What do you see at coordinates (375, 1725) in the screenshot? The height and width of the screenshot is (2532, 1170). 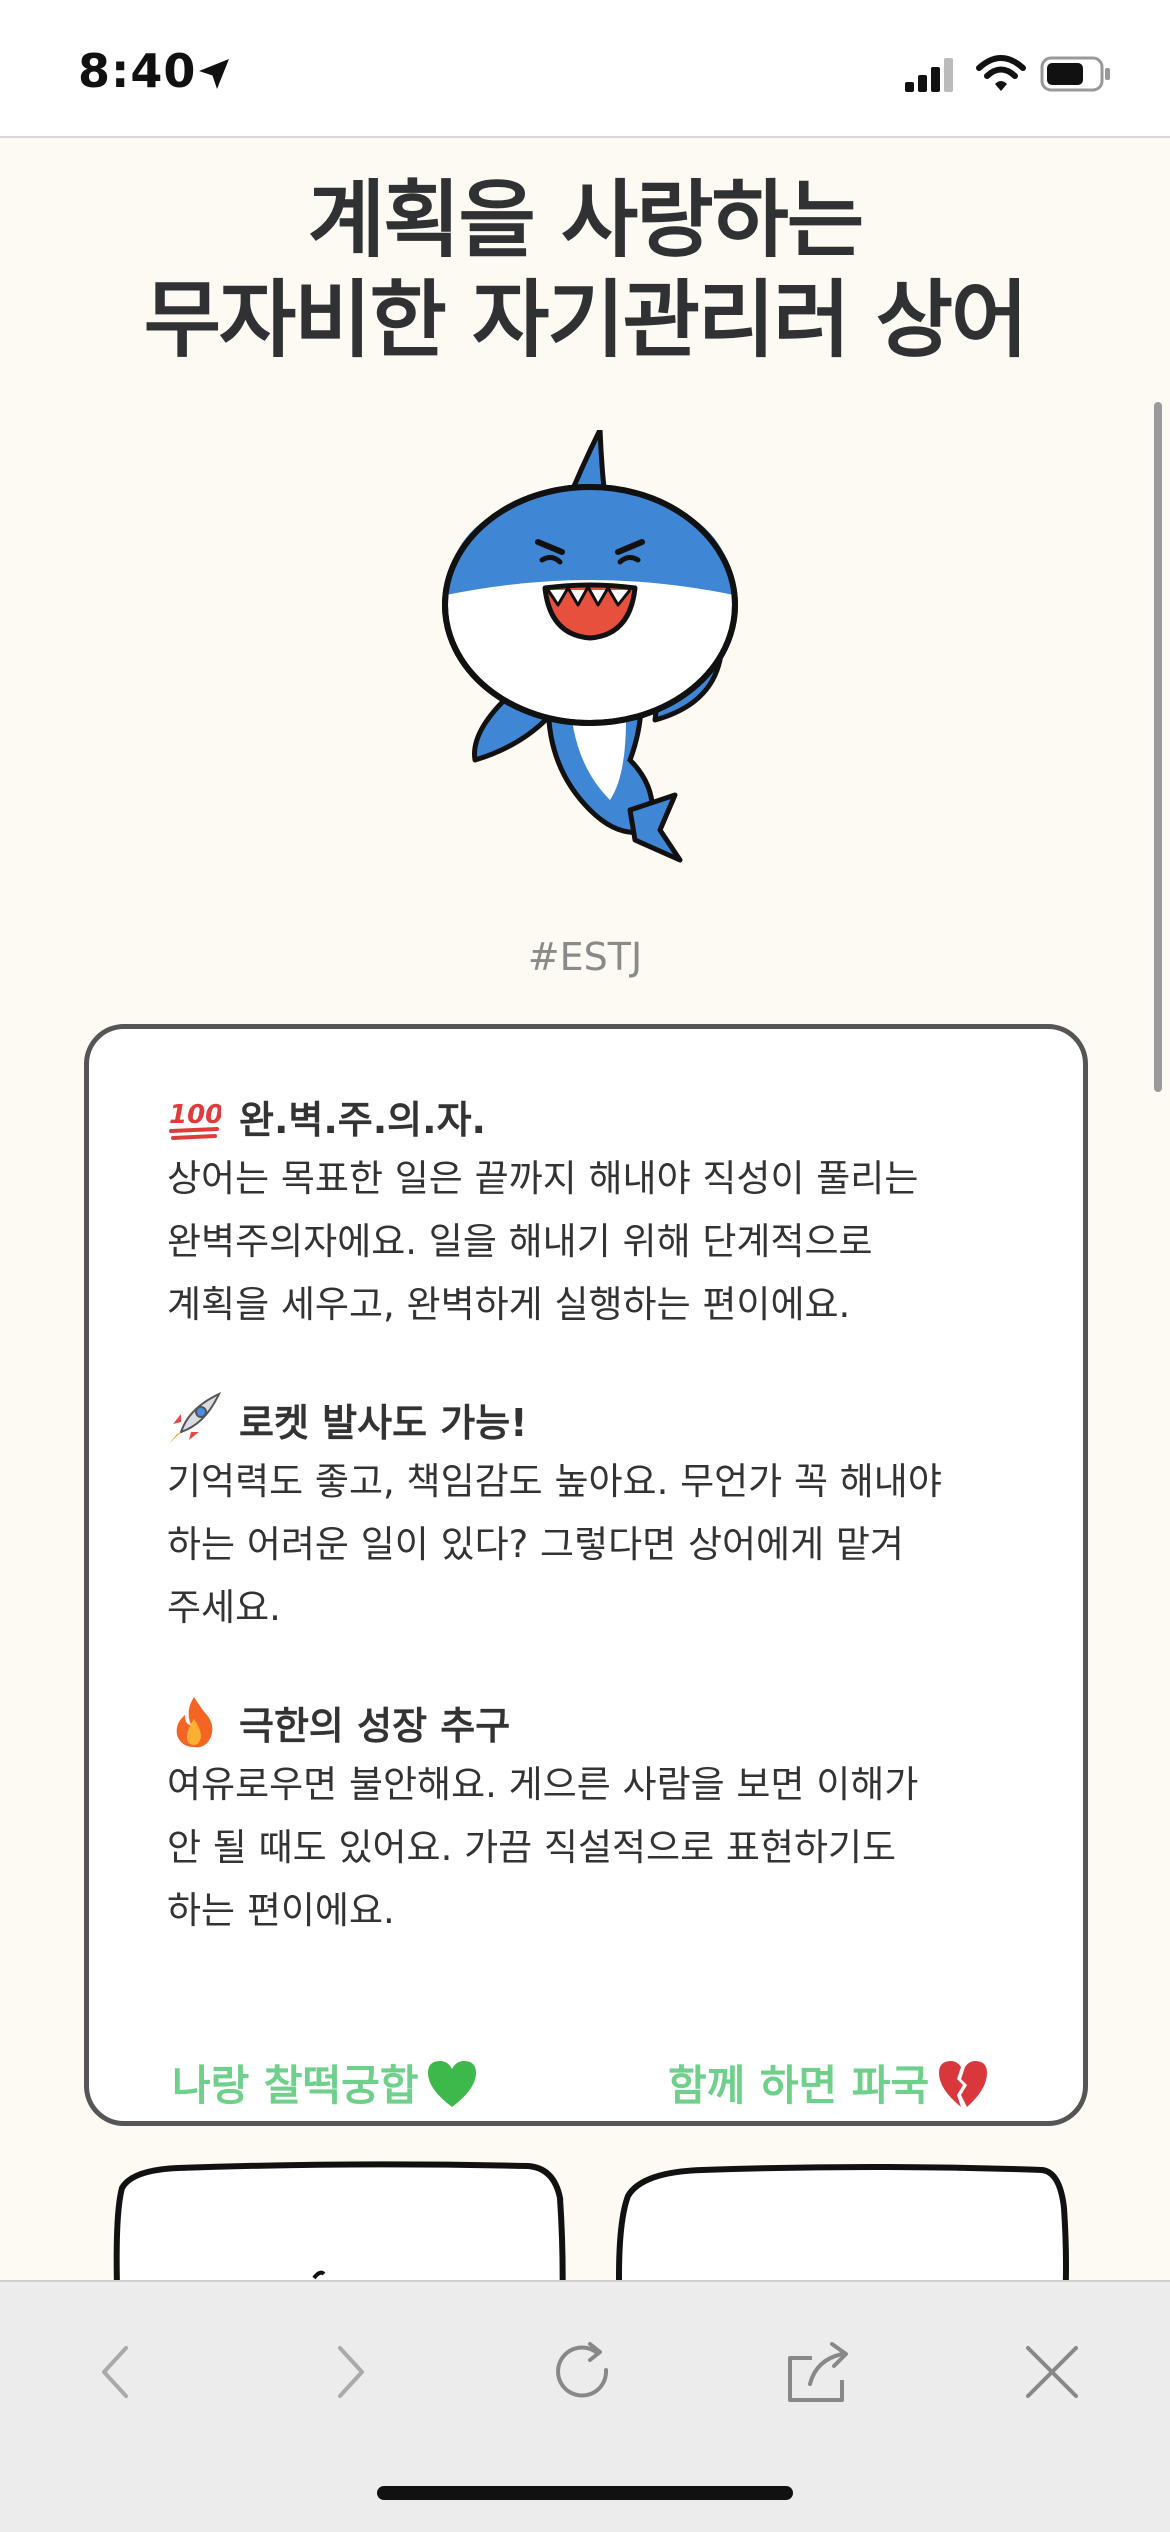 I see `trait-heading: 극한의 성장 추구` at bounding box center [375, 1725].